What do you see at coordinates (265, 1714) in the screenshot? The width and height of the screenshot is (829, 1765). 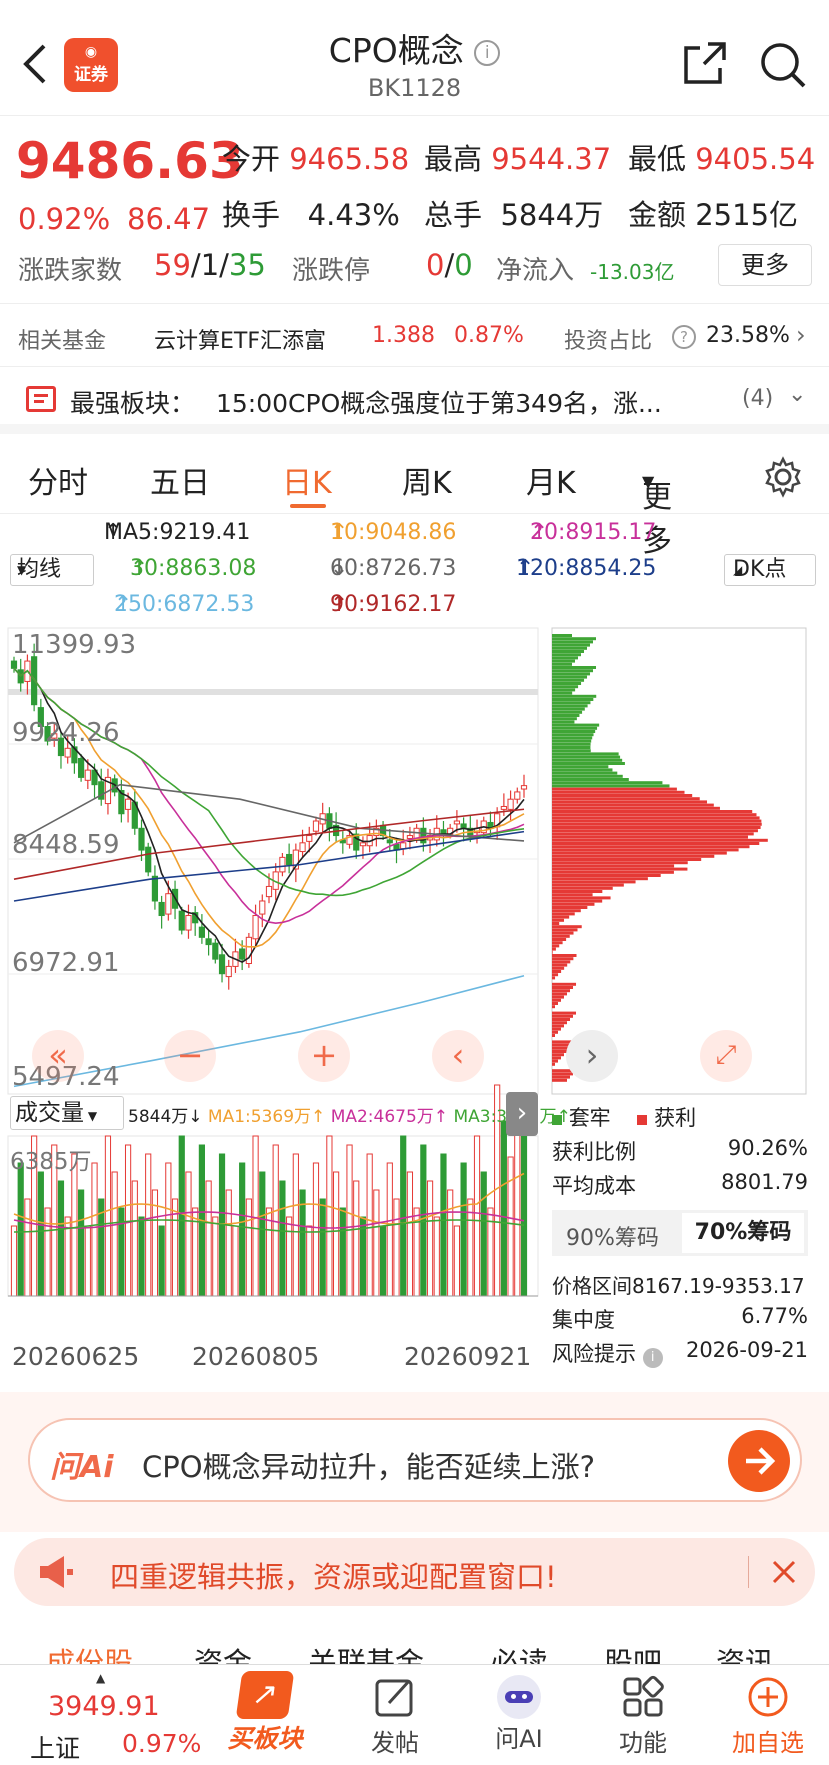 I see `buy-board-button: ↗ 买板块` at bounding box center [265, 1714].